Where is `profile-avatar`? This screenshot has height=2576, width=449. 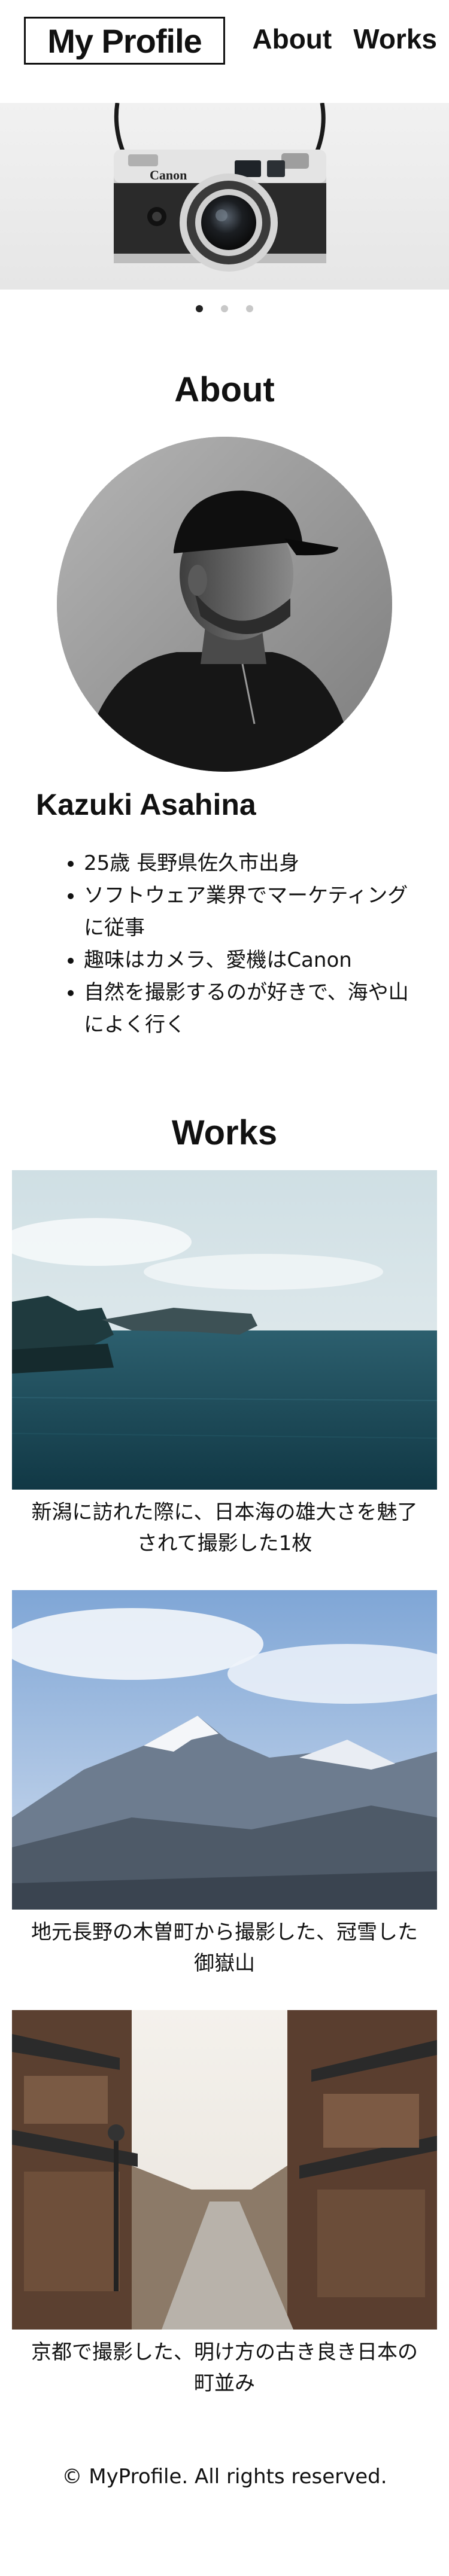 profile-avatar is located at coordinates (224, 604).